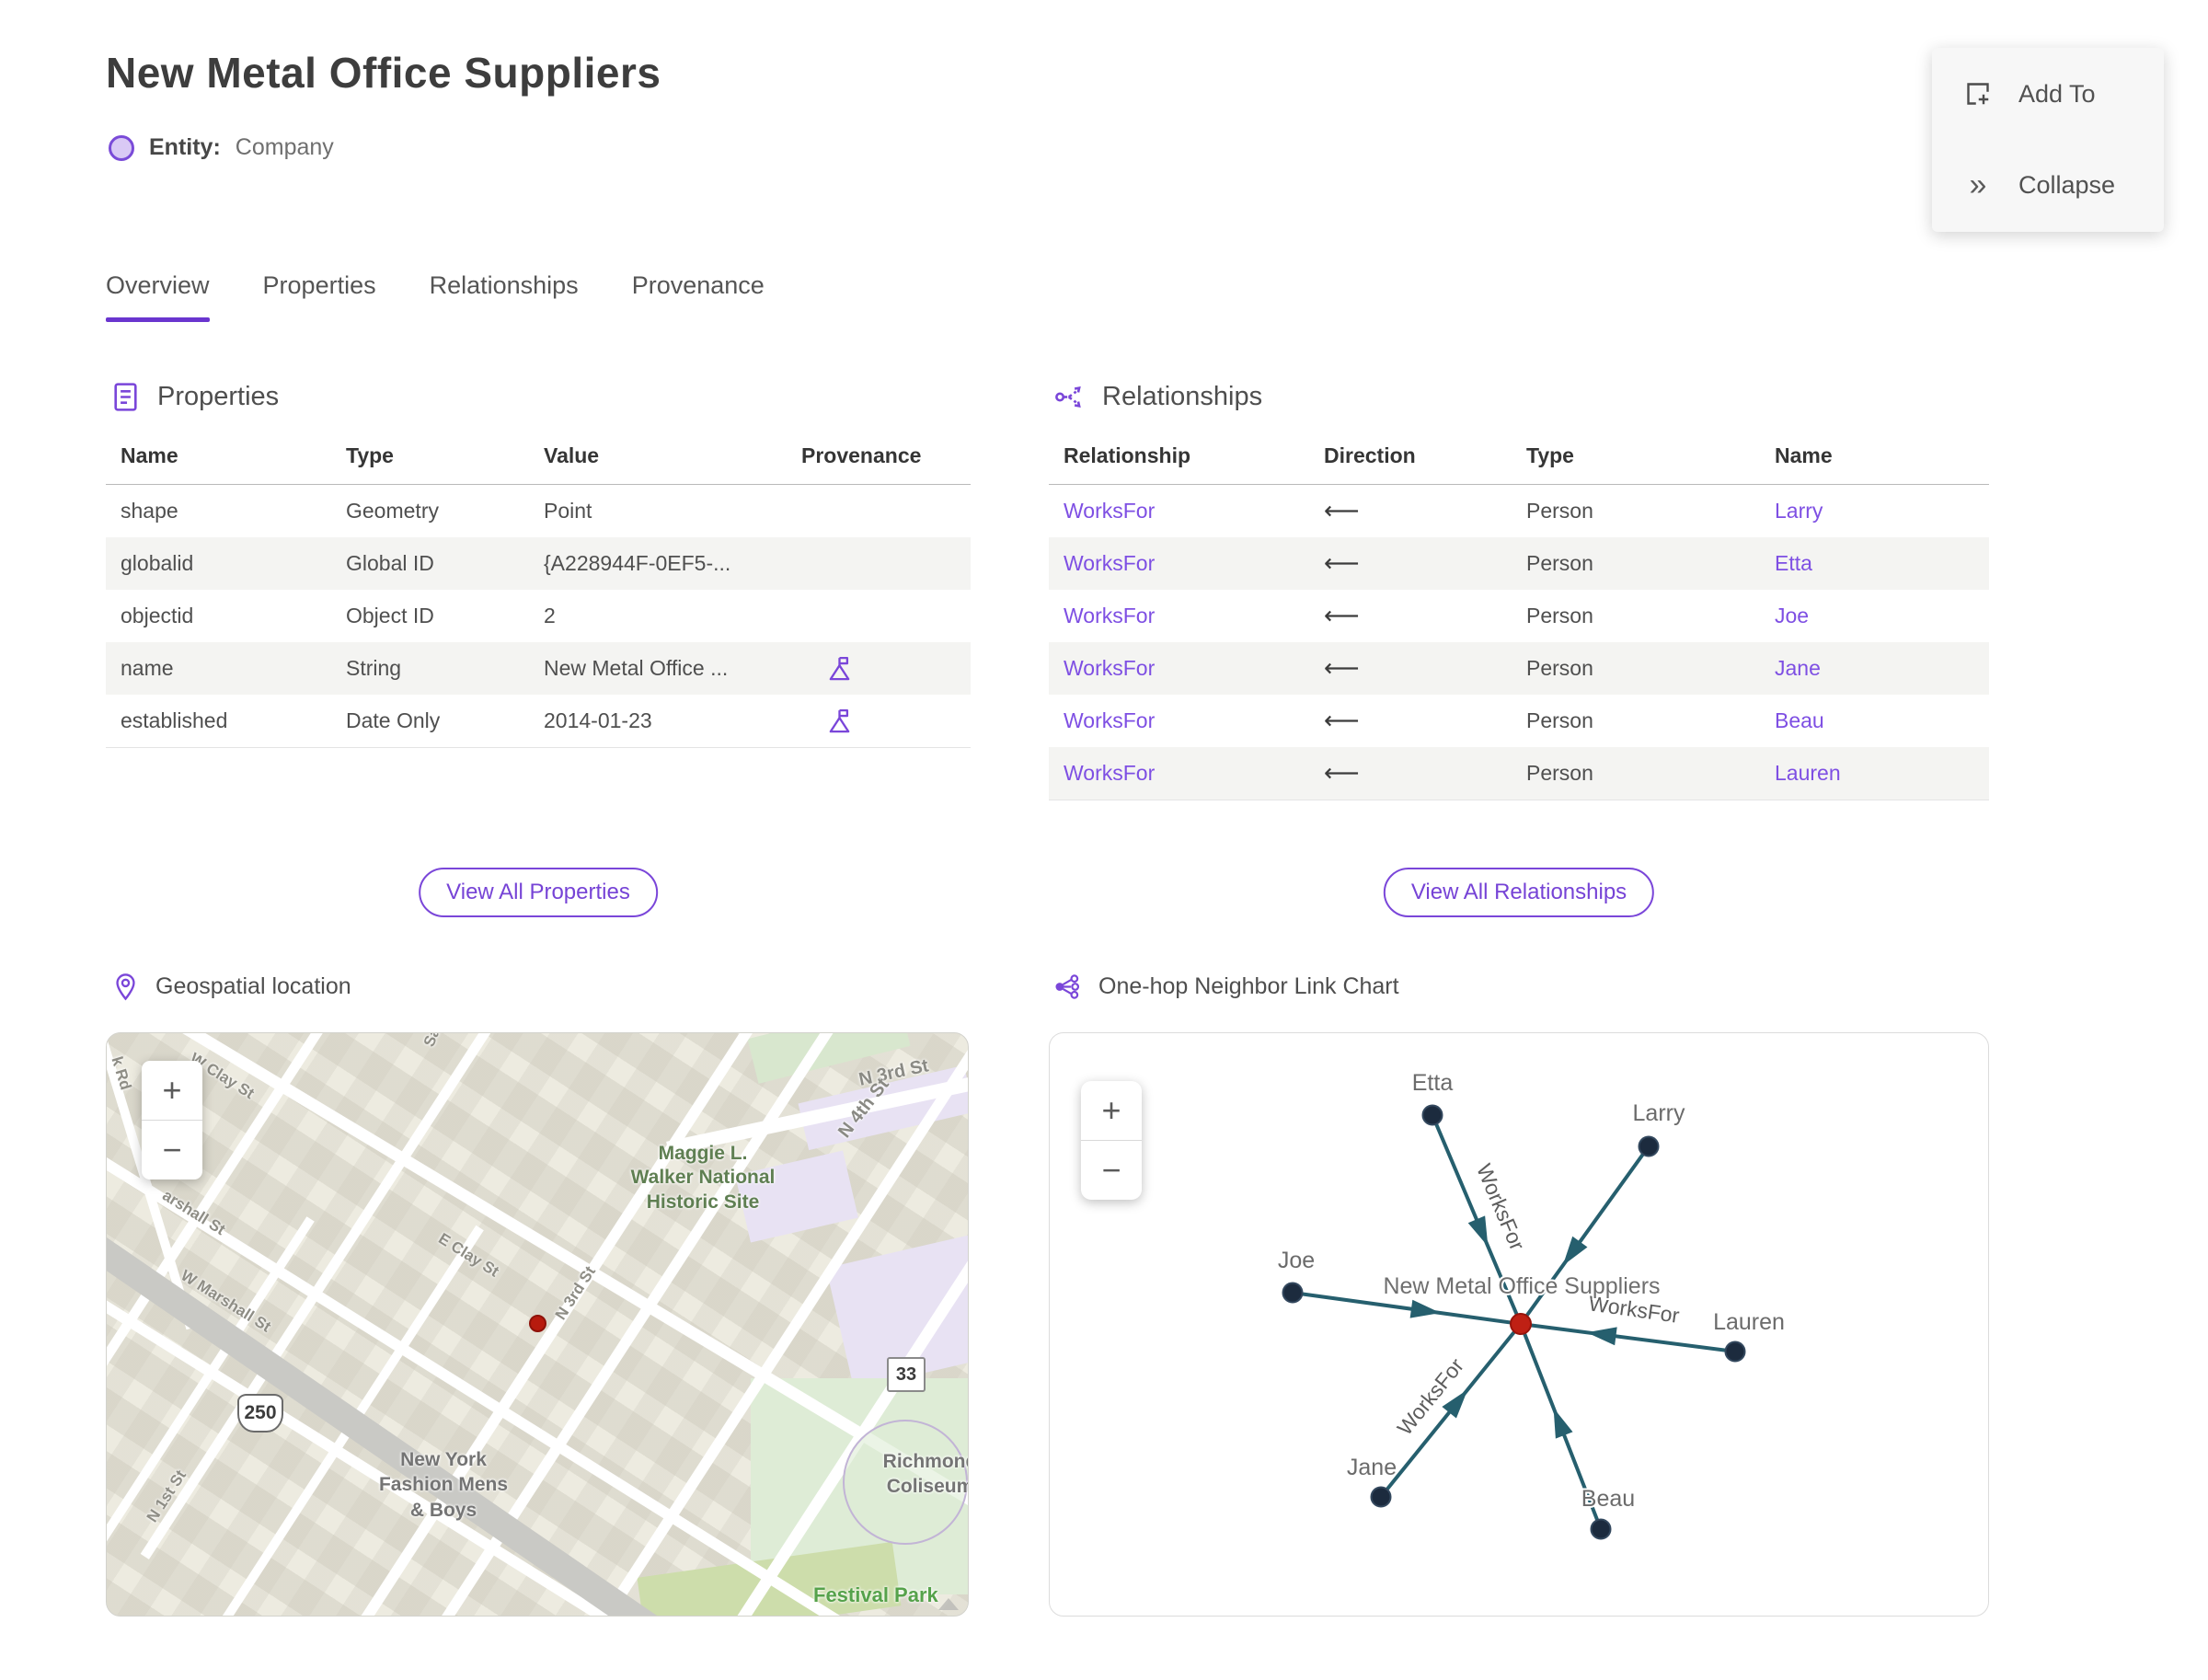 This screenshot has width=2208, height=1680. I want to click on chart-zoom-out-button: −, so click(1111, 1170).